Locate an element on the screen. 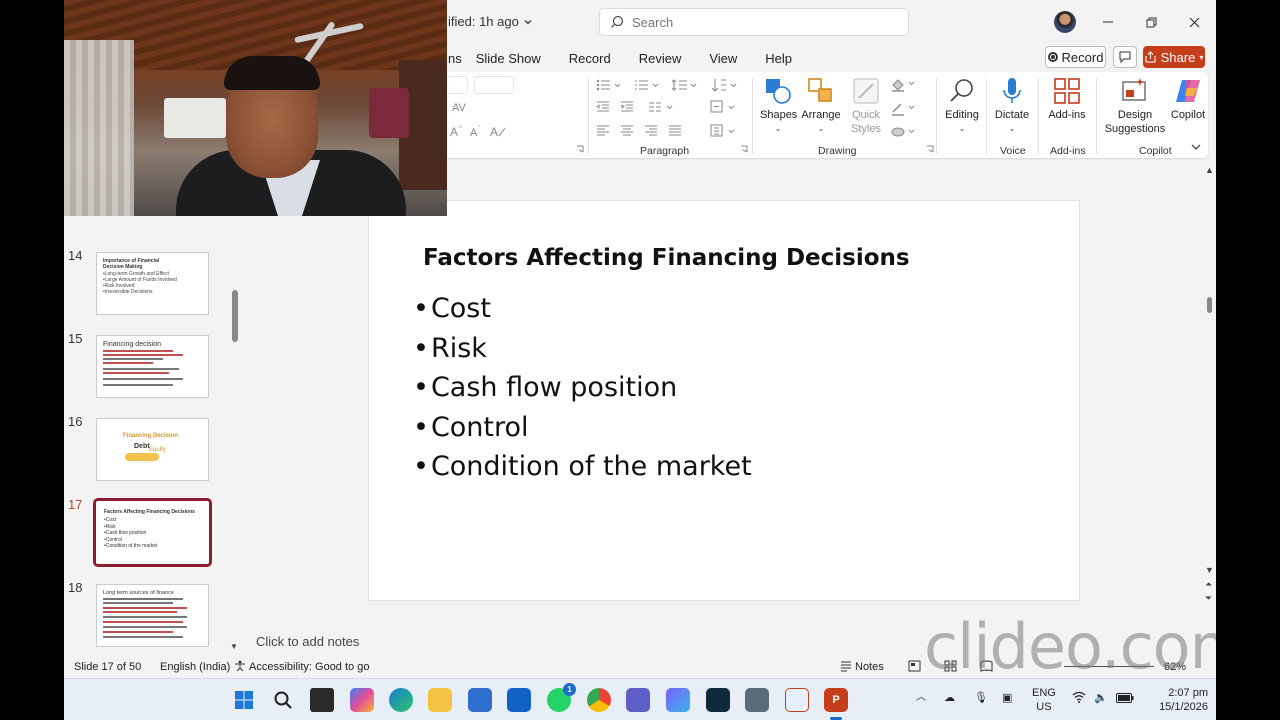  slide-scrollbar: ▲ ▼ ⏶ ⏷ is located at coordinates (1210, 385).